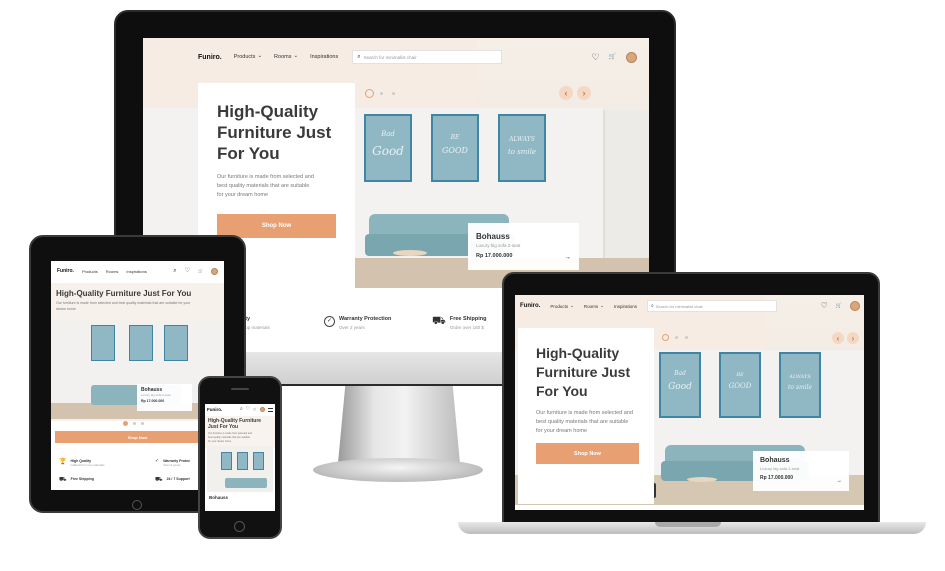 The image size is (945, 571). I want to click on chevron-right-icon: ›, so click(584, 93).